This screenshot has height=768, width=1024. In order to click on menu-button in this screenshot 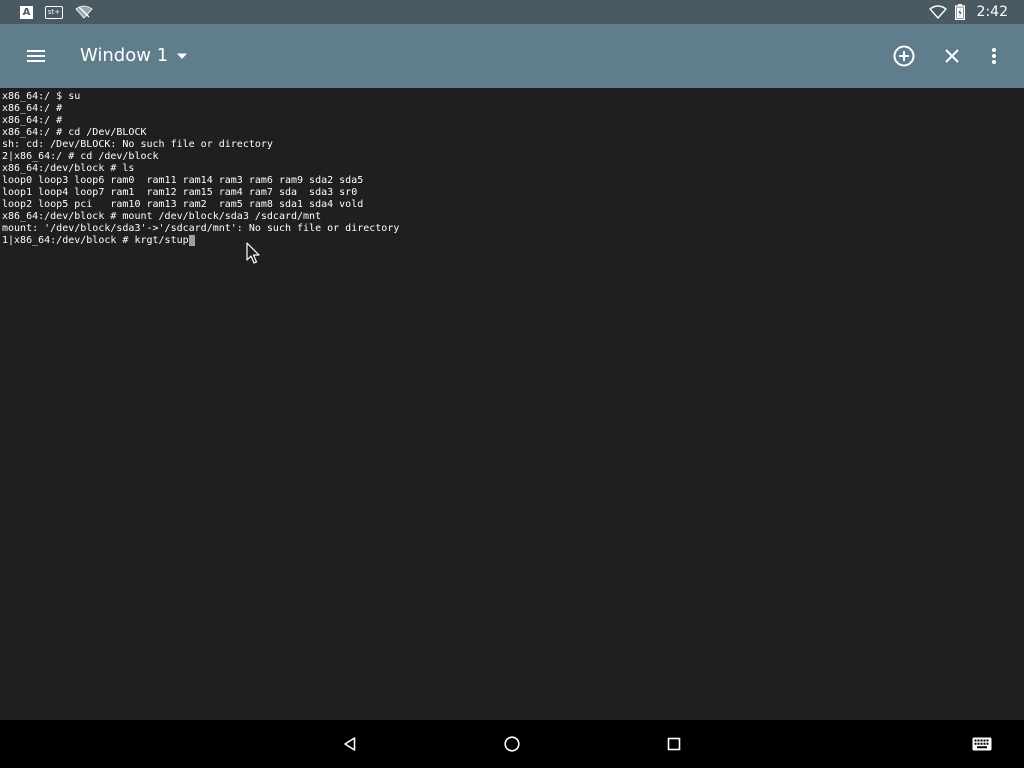, I will do `click(36, 56)`.